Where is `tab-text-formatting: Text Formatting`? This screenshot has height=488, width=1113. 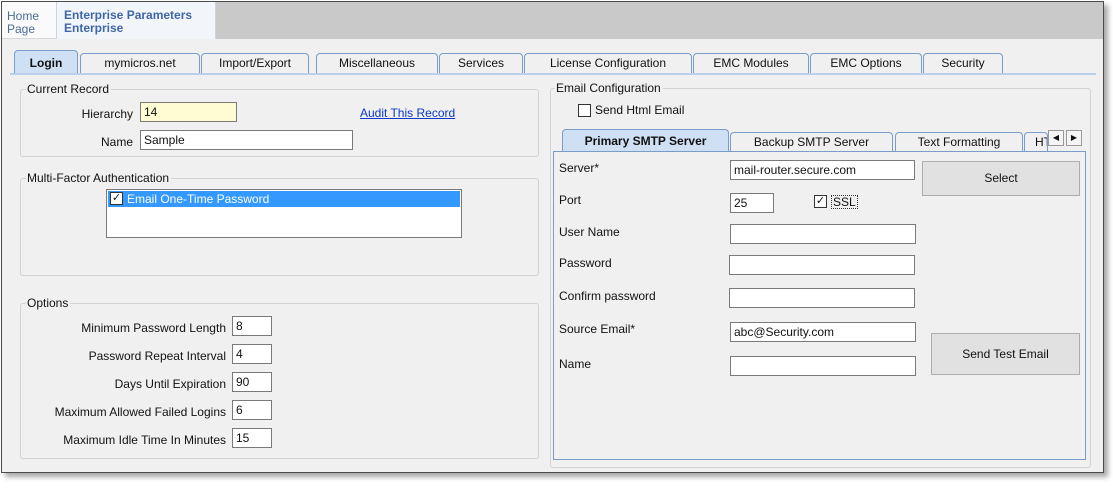
tab-text-formatting: Text Formatting is located at coordinates (959, 141).